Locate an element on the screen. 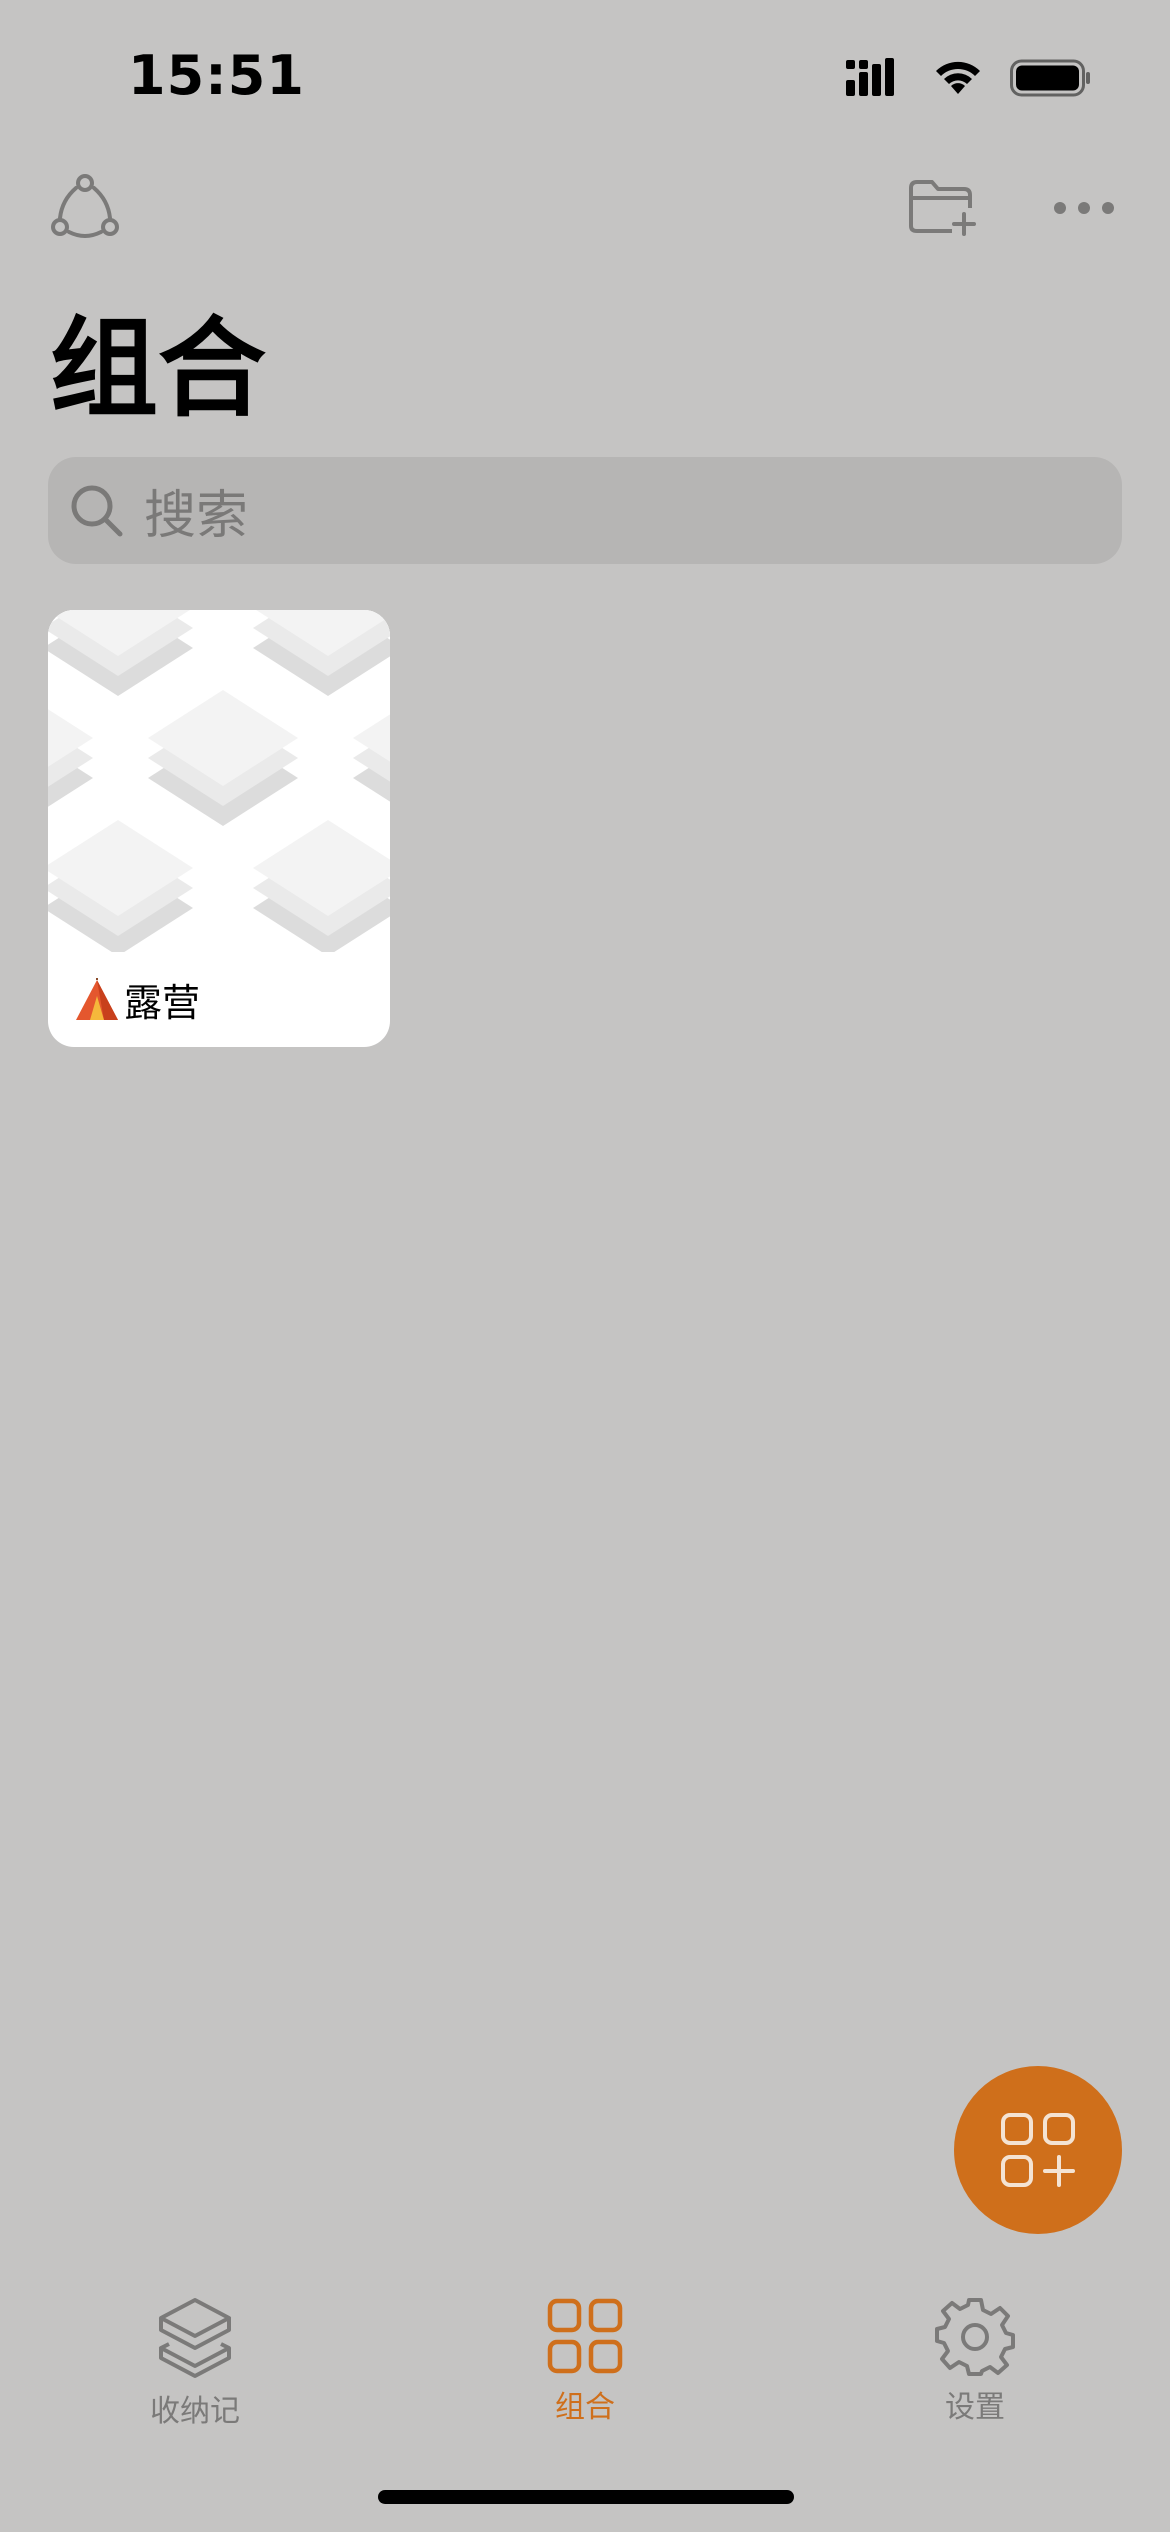 This screenshot has width=1170, height=2532. share-icon is located at coordinates (85, 207).